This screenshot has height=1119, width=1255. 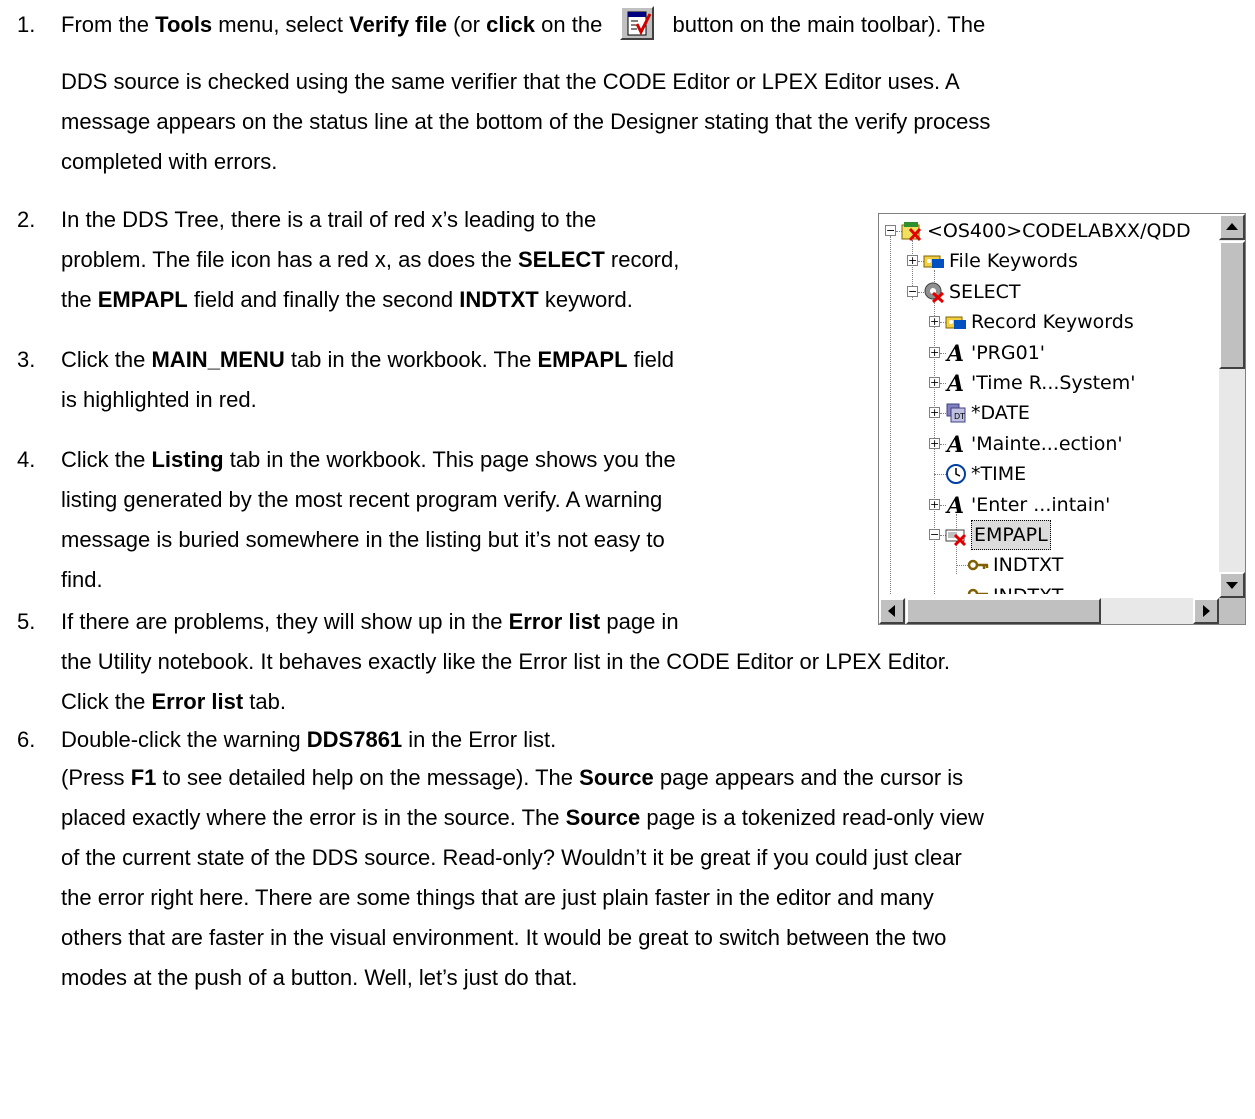 What do you see at coordinates (411, 359) in the screenshot?
I see `text-run: tab in the workbook. The` at bounding box center [411, 359].